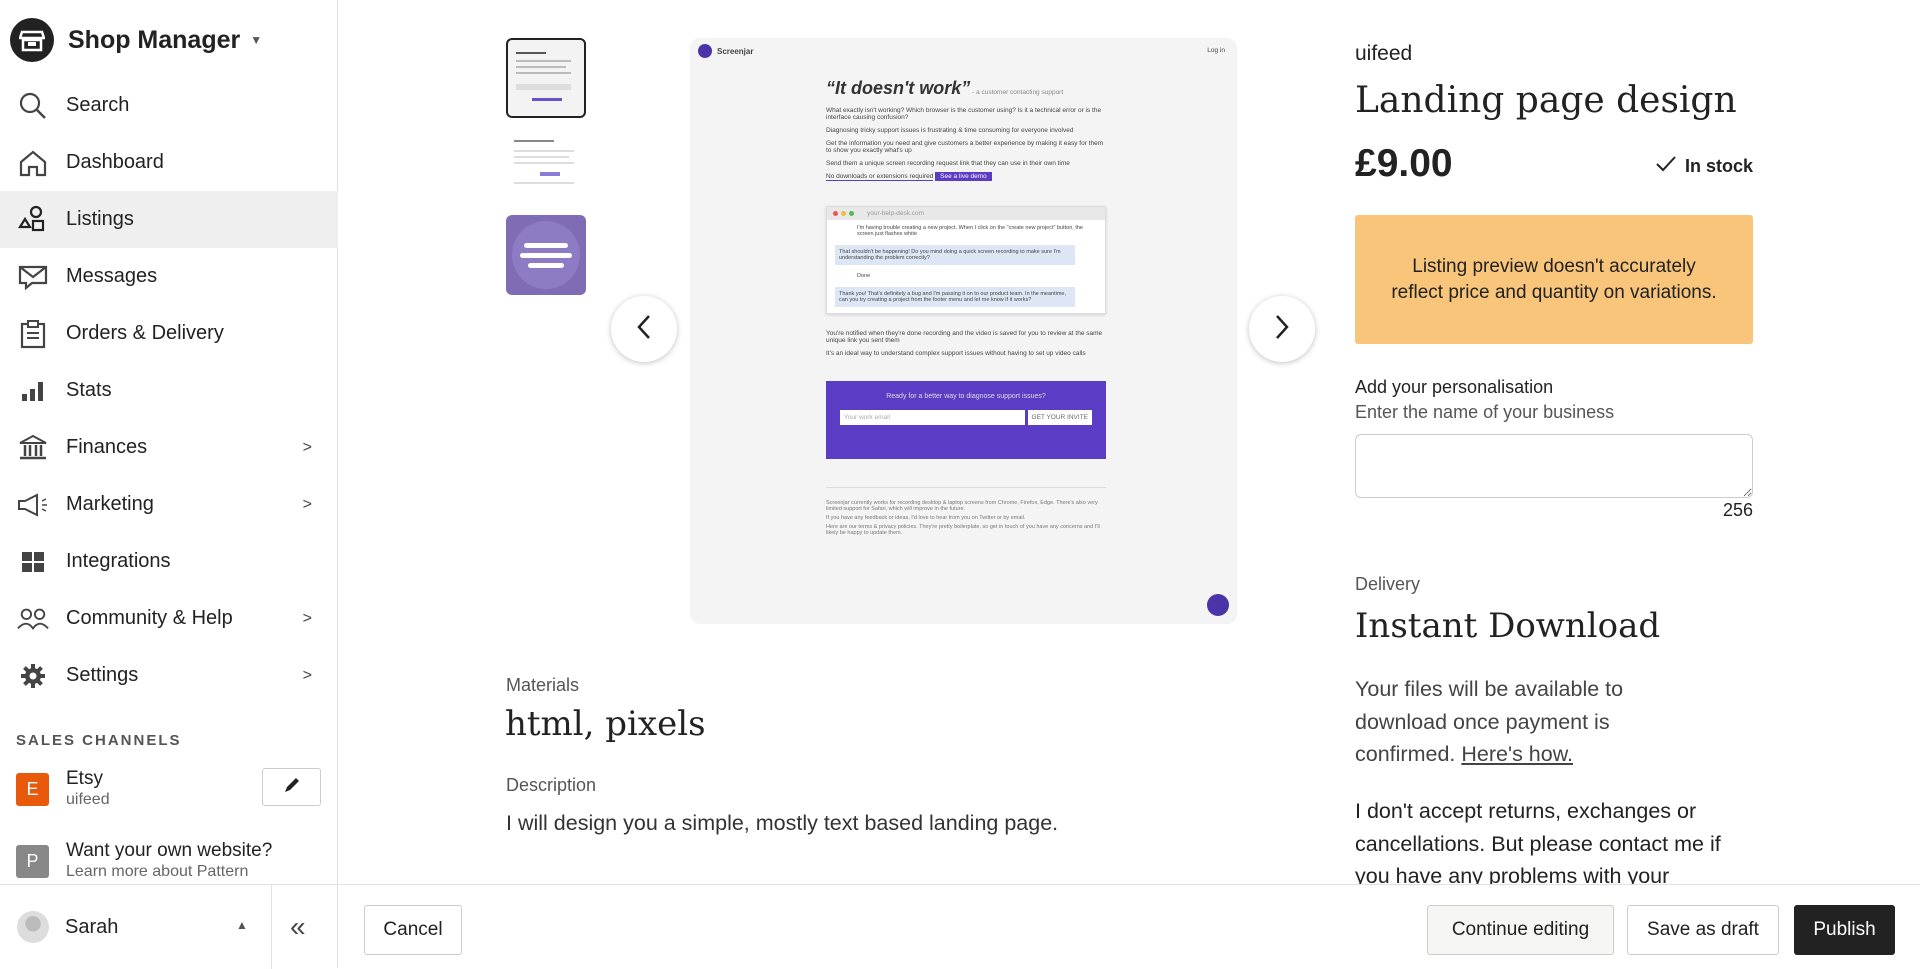 The width and height of the screenshot is (1920, 969). I want to click on preview-invite-button: GET YOUR INVITE, so click(1059, 417).